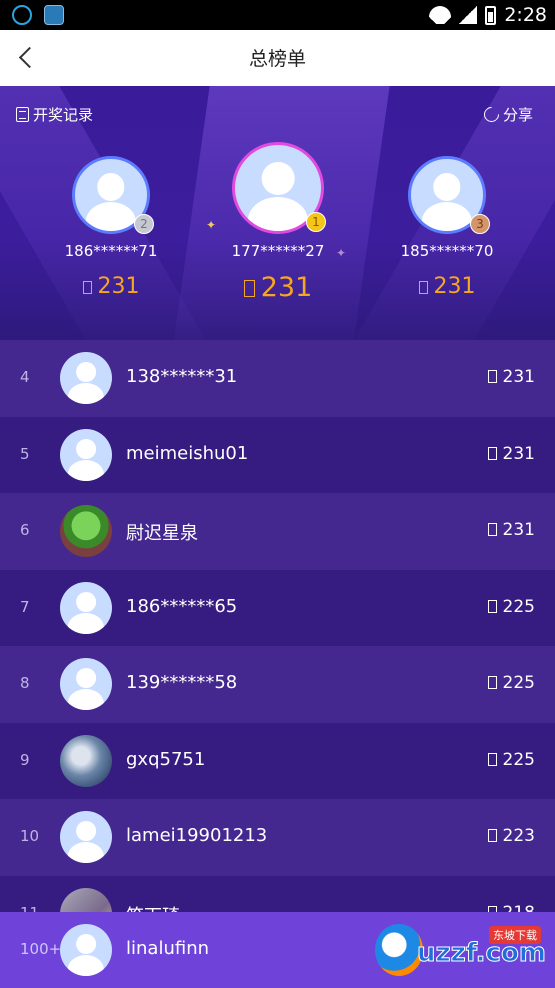 This screenshot has width=555, height=988. What do you see at coordinates (316, 222) in the screenshot?
I see `rank-badge-gold: 1` at bounding box center [316, 222].